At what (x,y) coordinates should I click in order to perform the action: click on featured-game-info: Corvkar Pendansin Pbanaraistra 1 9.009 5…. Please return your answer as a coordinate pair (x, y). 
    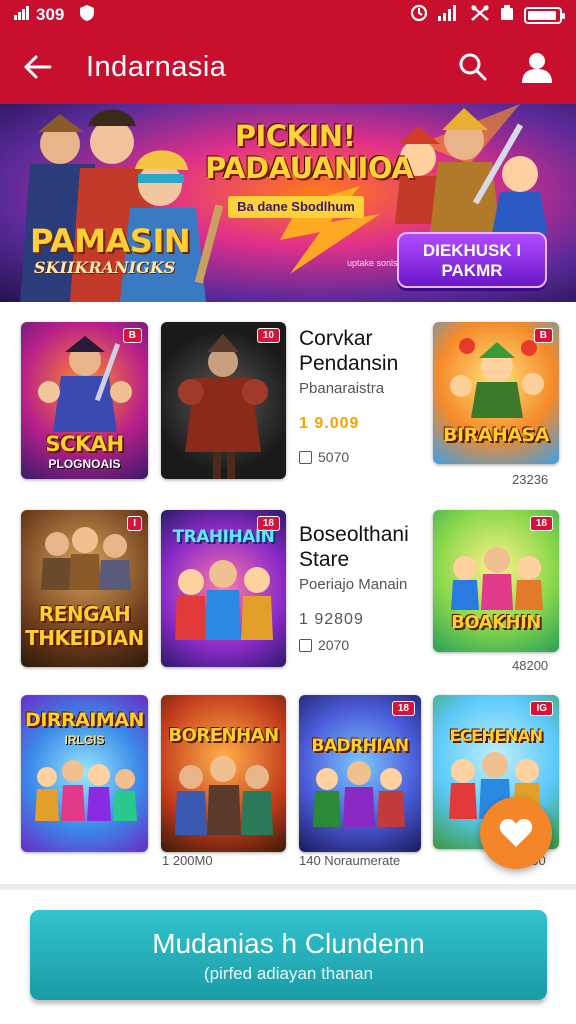
    Looking at the image, I should click on (364, 395).